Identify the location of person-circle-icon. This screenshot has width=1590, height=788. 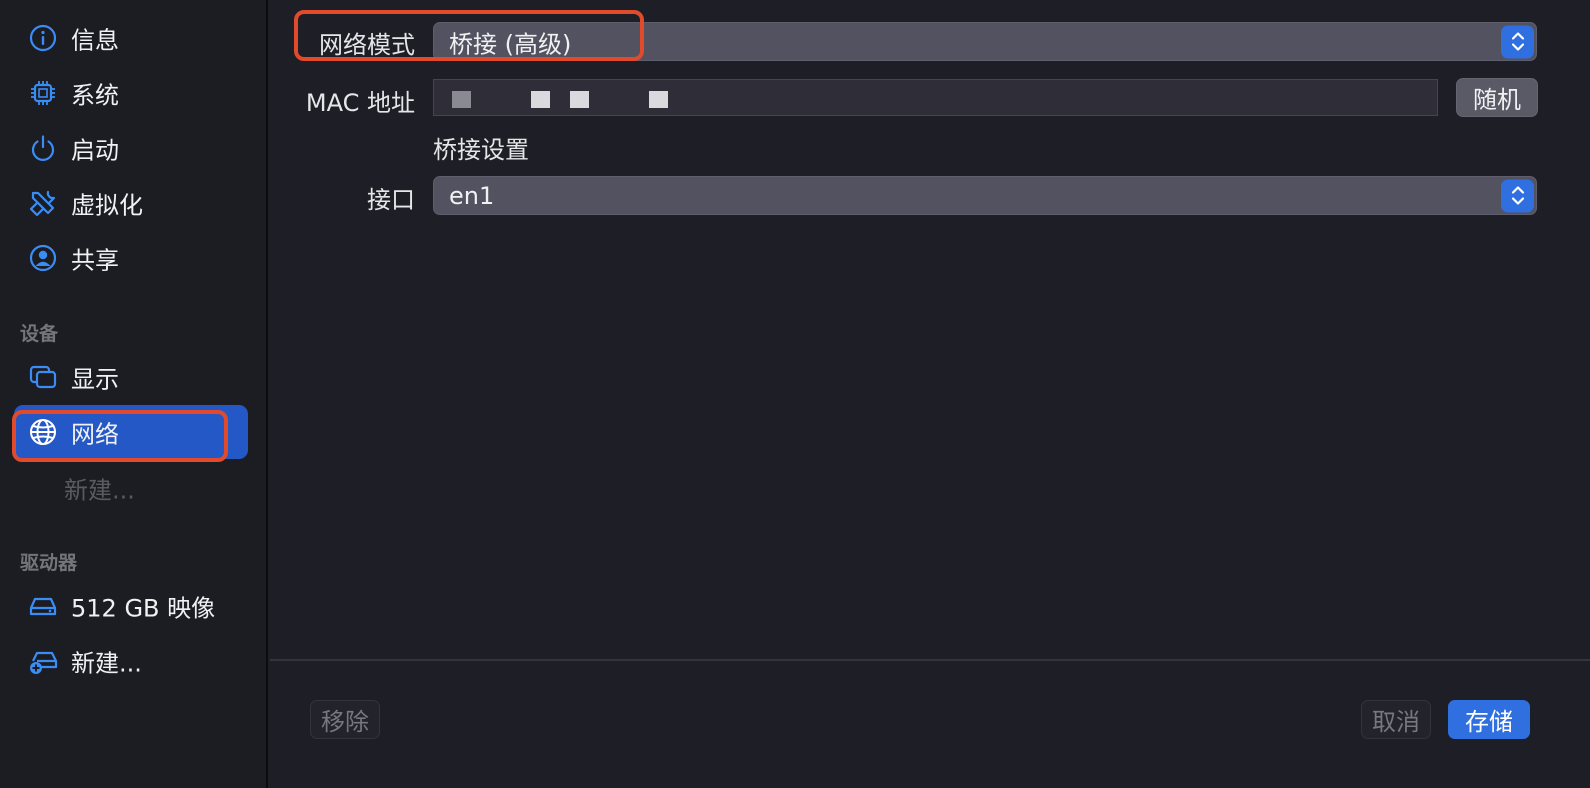
(43, 258).